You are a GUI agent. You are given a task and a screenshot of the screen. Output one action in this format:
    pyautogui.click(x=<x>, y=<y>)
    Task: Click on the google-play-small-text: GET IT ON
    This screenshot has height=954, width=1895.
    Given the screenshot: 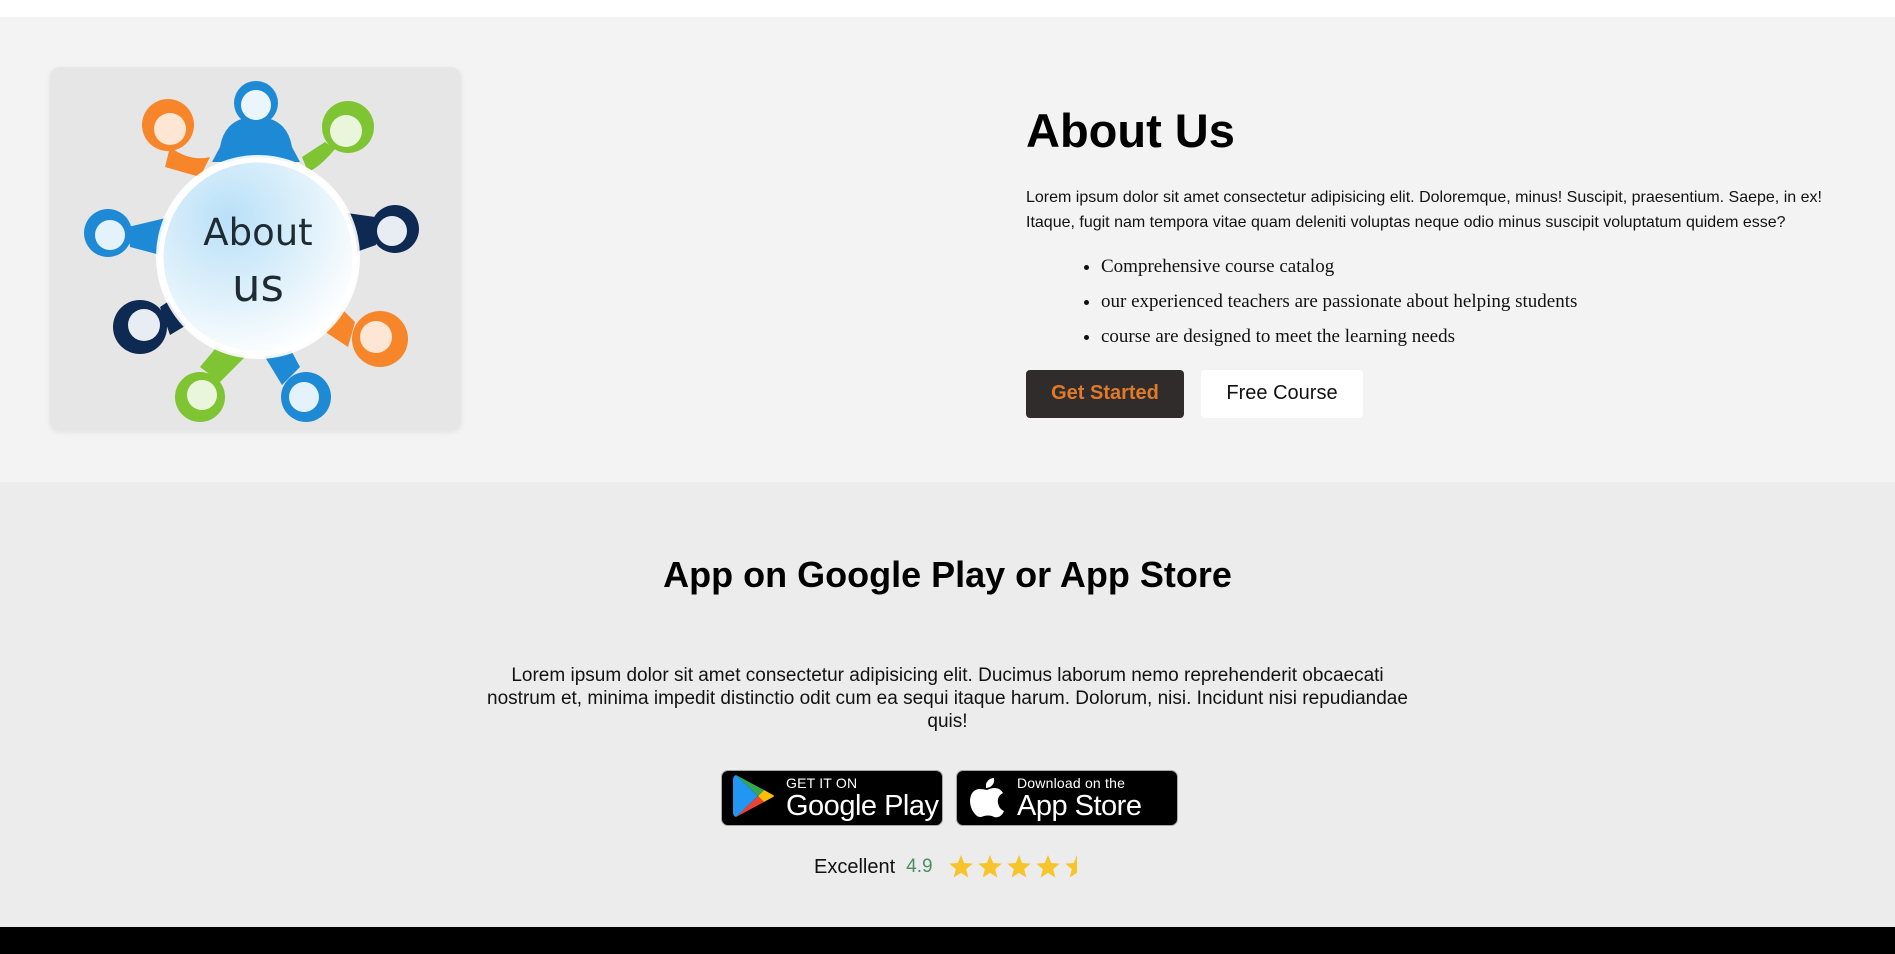 What is the action you would take?
    pyautogui.click(x=822, y=782)
    